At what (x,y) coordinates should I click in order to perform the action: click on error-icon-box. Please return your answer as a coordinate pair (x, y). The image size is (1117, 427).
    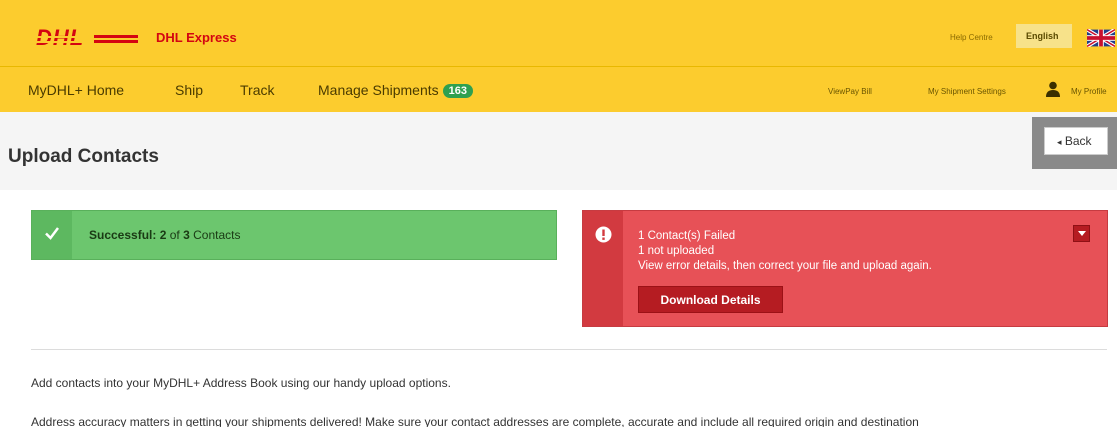
    Looking at the image, I should click on (603, 268).